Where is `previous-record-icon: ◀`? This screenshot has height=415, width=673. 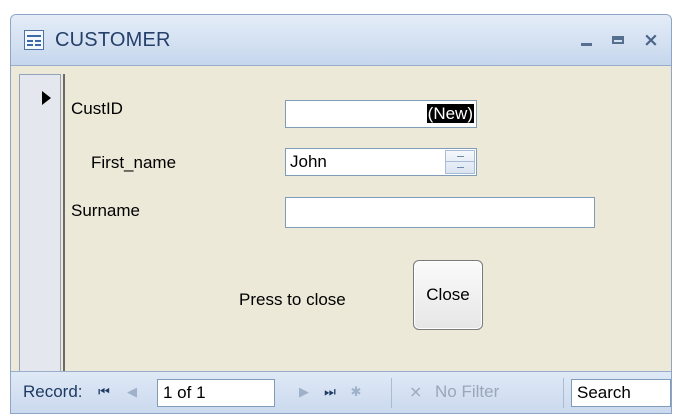
previous-record-icon: ◀ is located at coordinates (132, 392).